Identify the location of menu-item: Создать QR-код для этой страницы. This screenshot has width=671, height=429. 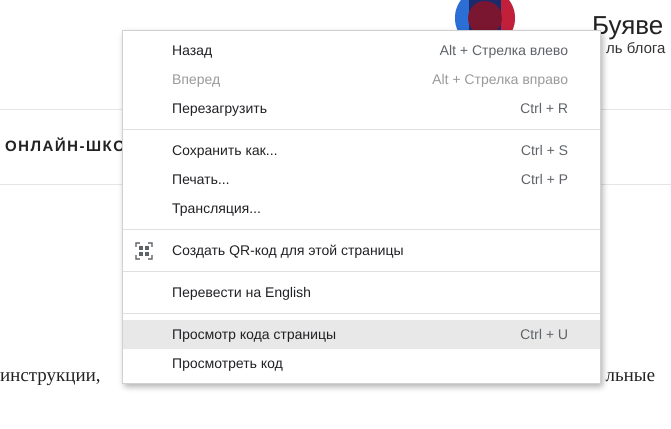
(361, 250).